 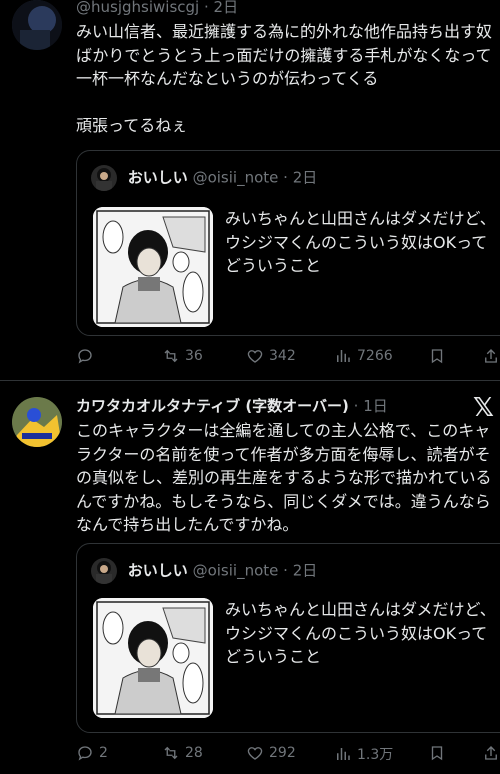 What do you see at coordinates (375, 406) in the screenshot?
I see `timestamp: 1日` at bounding box center [375, 406].